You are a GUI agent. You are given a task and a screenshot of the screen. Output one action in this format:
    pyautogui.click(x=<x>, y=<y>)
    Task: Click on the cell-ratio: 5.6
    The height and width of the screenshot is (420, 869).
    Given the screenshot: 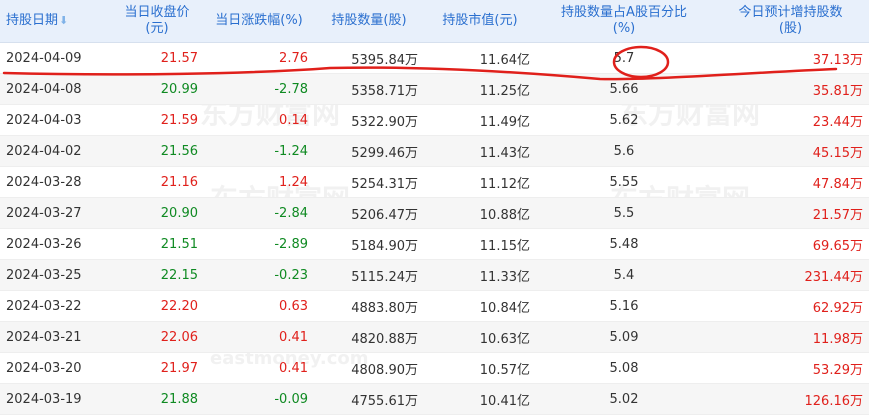 What is the action you would take?
    pyautogui.click(x=624, y=151)
    